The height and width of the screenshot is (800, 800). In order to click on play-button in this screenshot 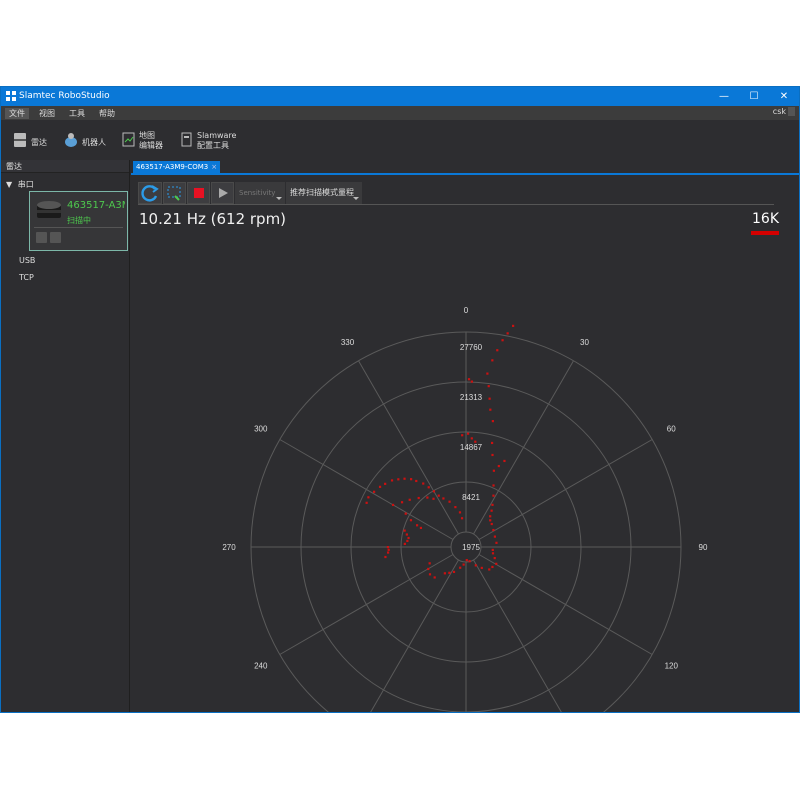, I will do `click(222, 193)`.